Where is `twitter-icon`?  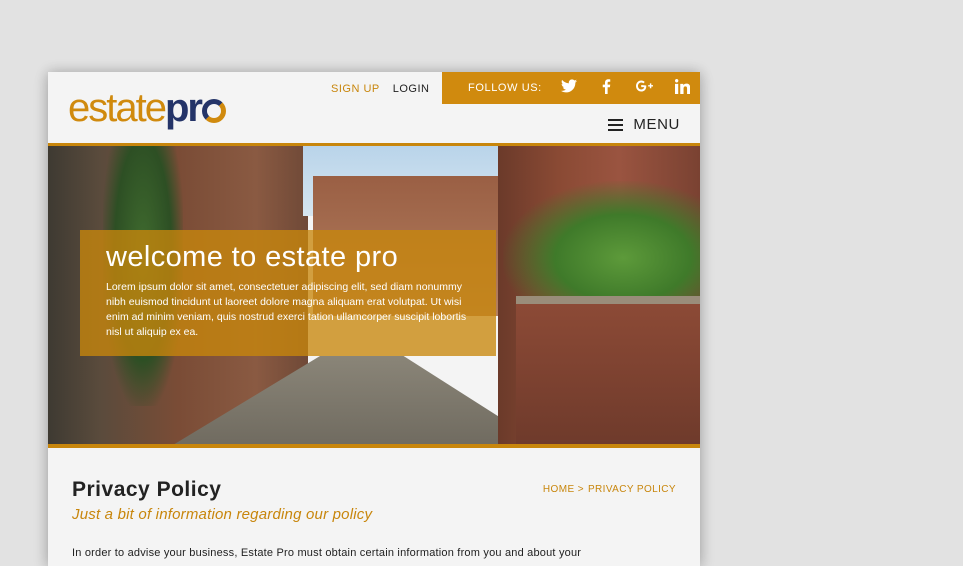
twitter-icon is located at coordinates (569, 88).